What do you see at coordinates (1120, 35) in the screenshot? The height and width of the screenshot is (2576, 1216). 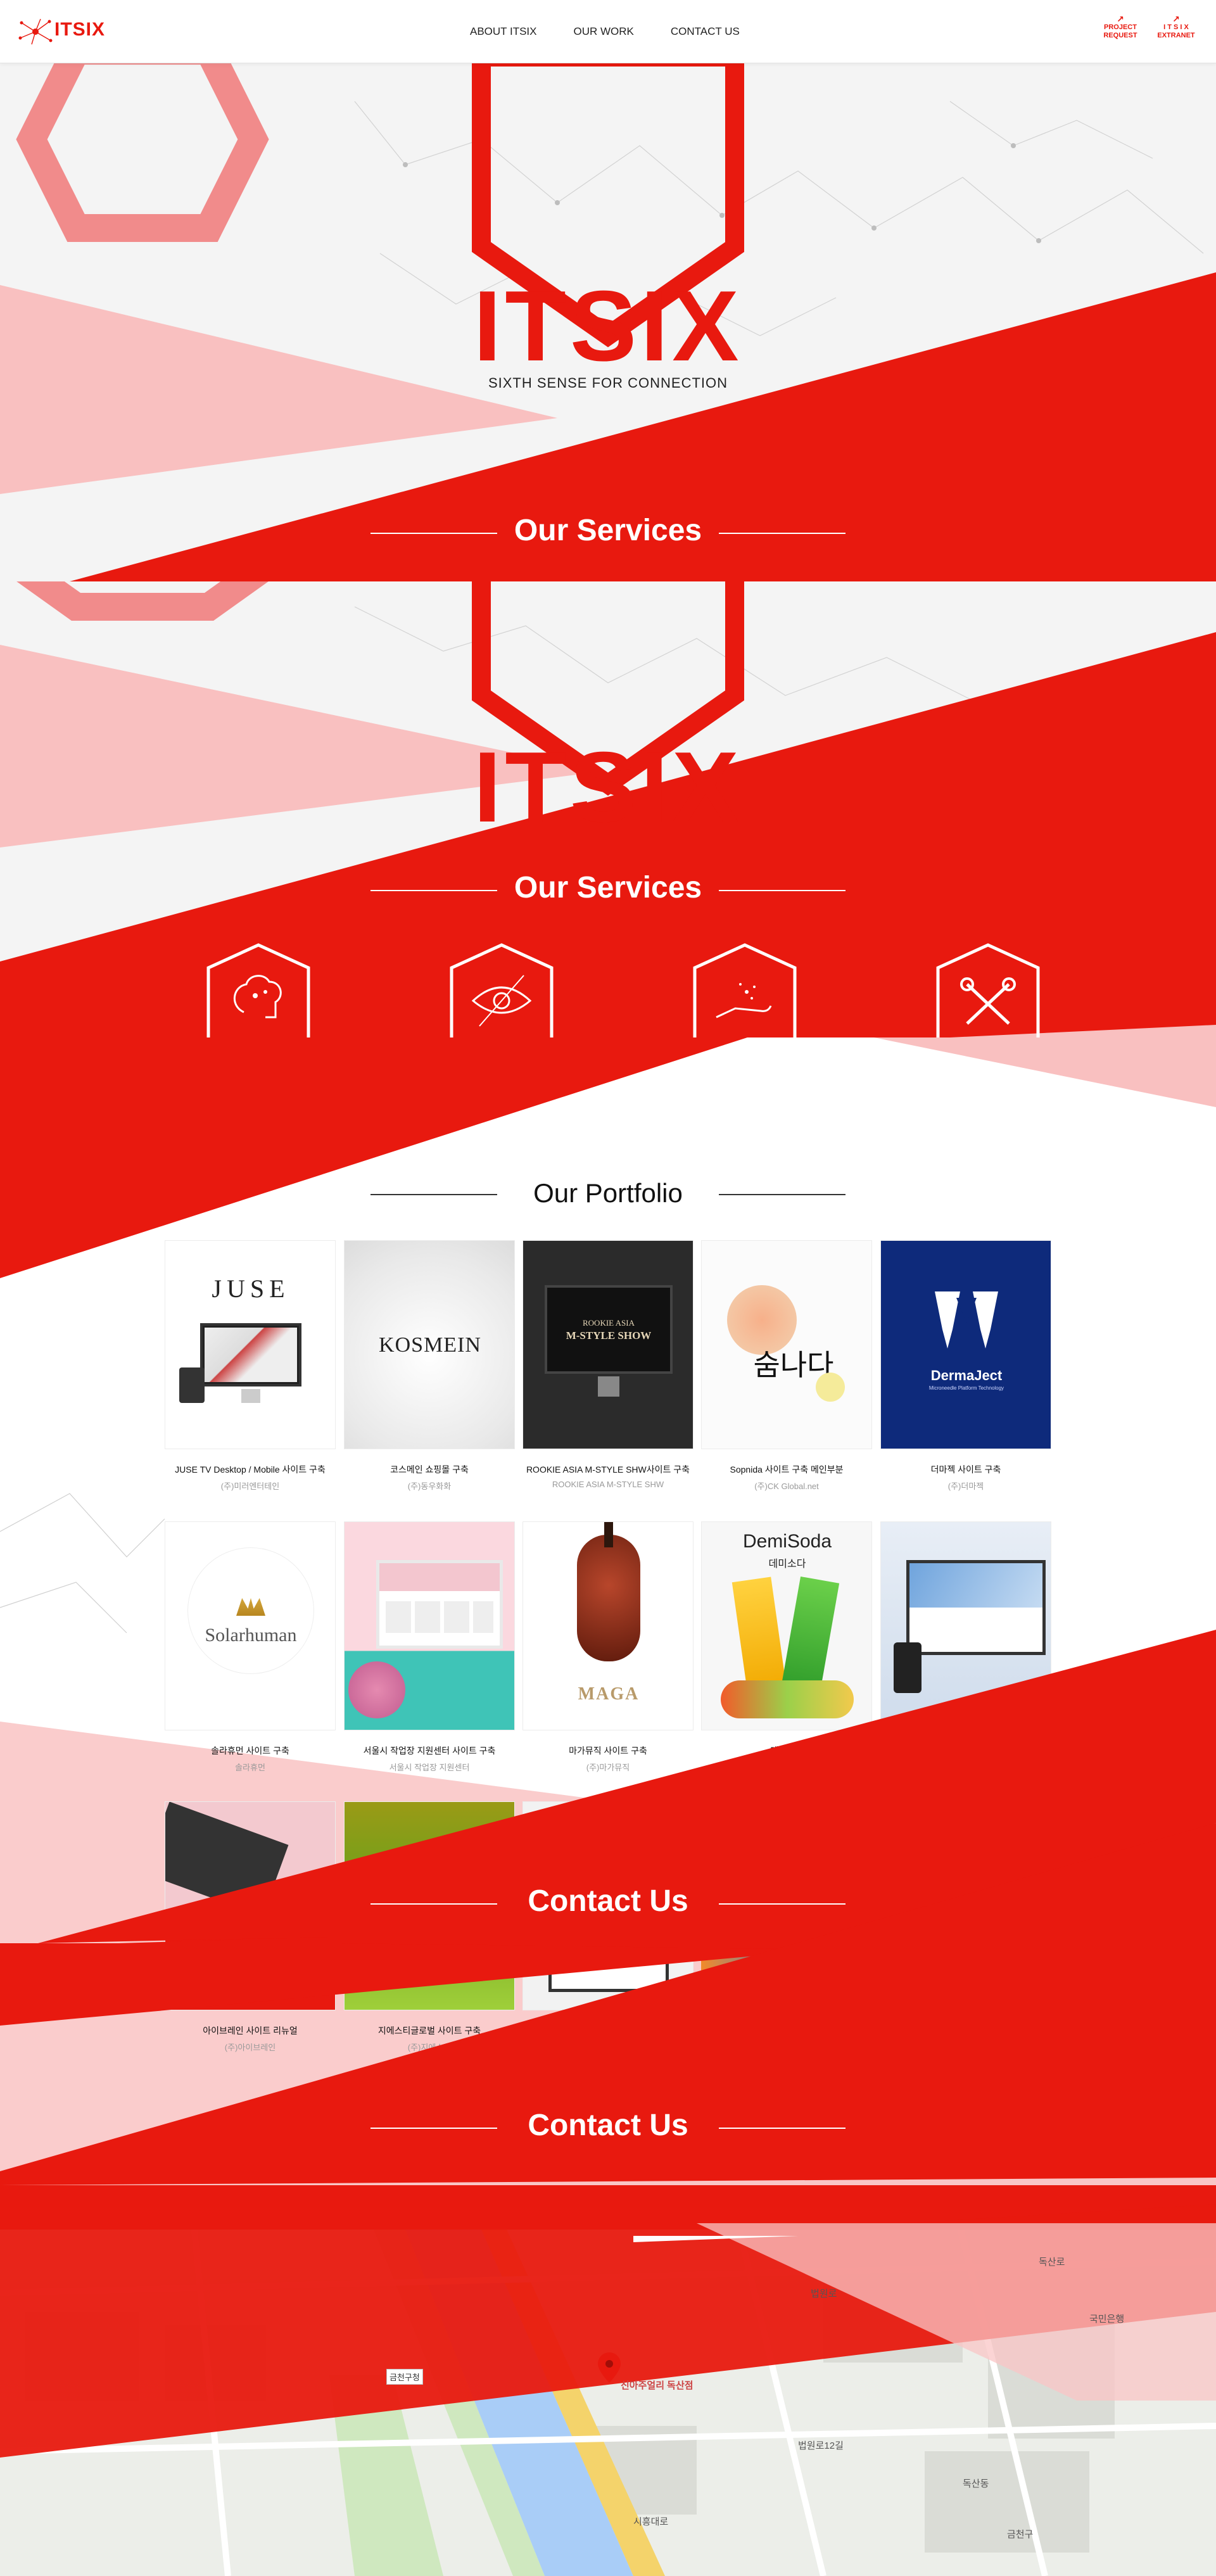 I see `project-request-line2: REQUEST` at bounding box center [1120, 35].